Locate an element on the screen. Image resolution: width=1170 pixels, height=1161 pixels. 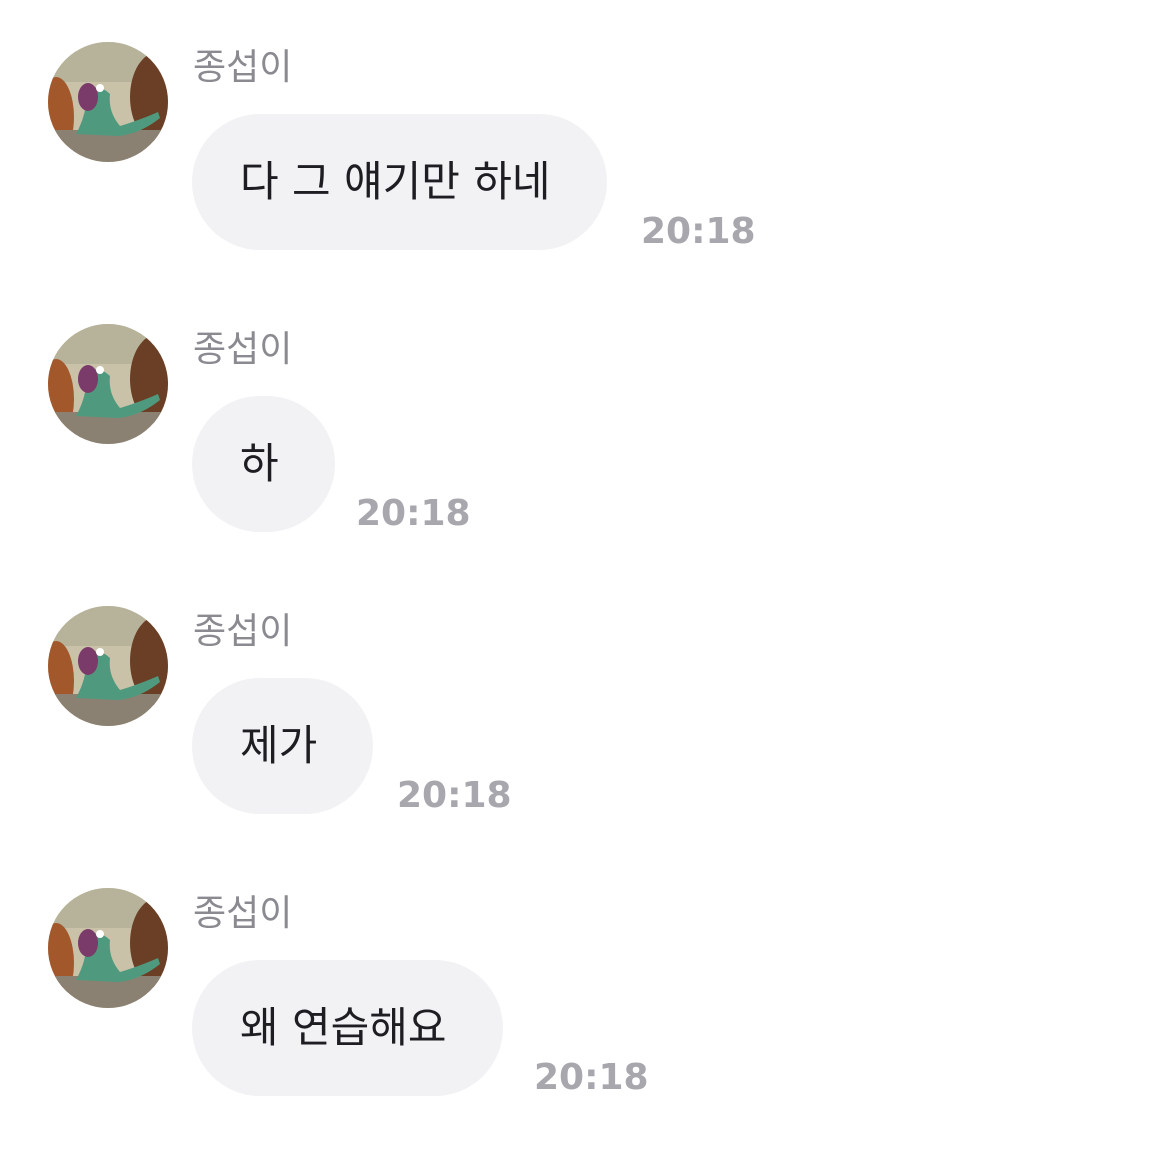
message-bubble: 다 그 얘기만 하네 is located at coordinates (399, 182).